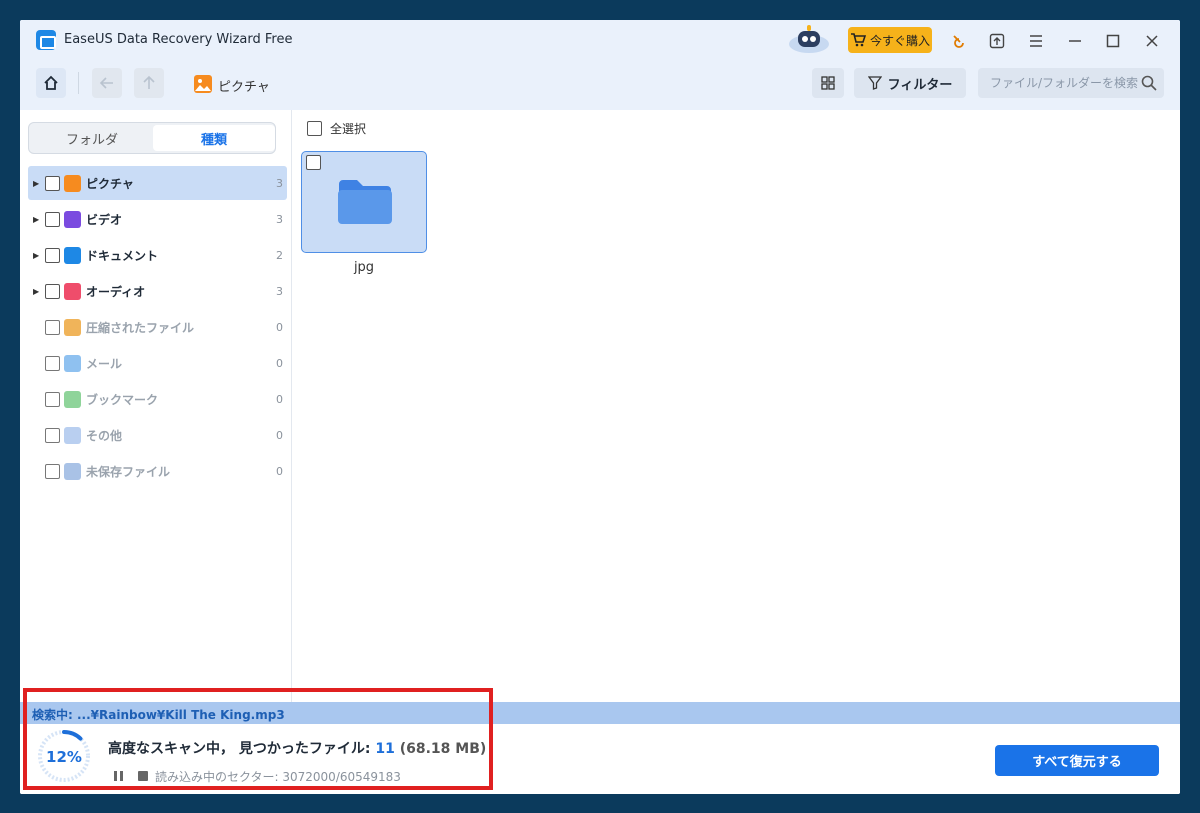 Image resolution: width=1200 pixels, height=813 pixels. What do you see at coordinates (364, 267) in the screenshot?
I see `folder-name: jpg` at bounding box center [364, 267].